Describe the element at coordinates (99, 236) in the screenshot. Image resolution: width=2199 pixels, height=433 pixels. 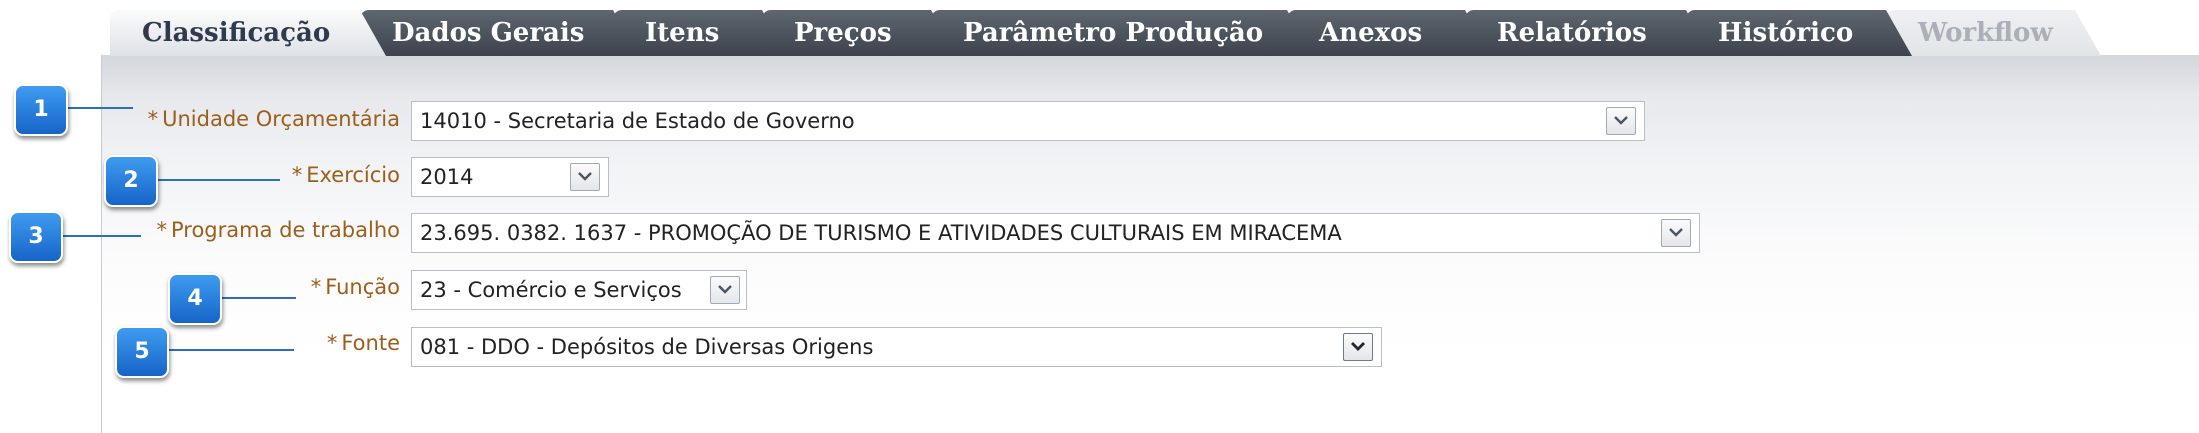
I see `callout-3-line` at that location.